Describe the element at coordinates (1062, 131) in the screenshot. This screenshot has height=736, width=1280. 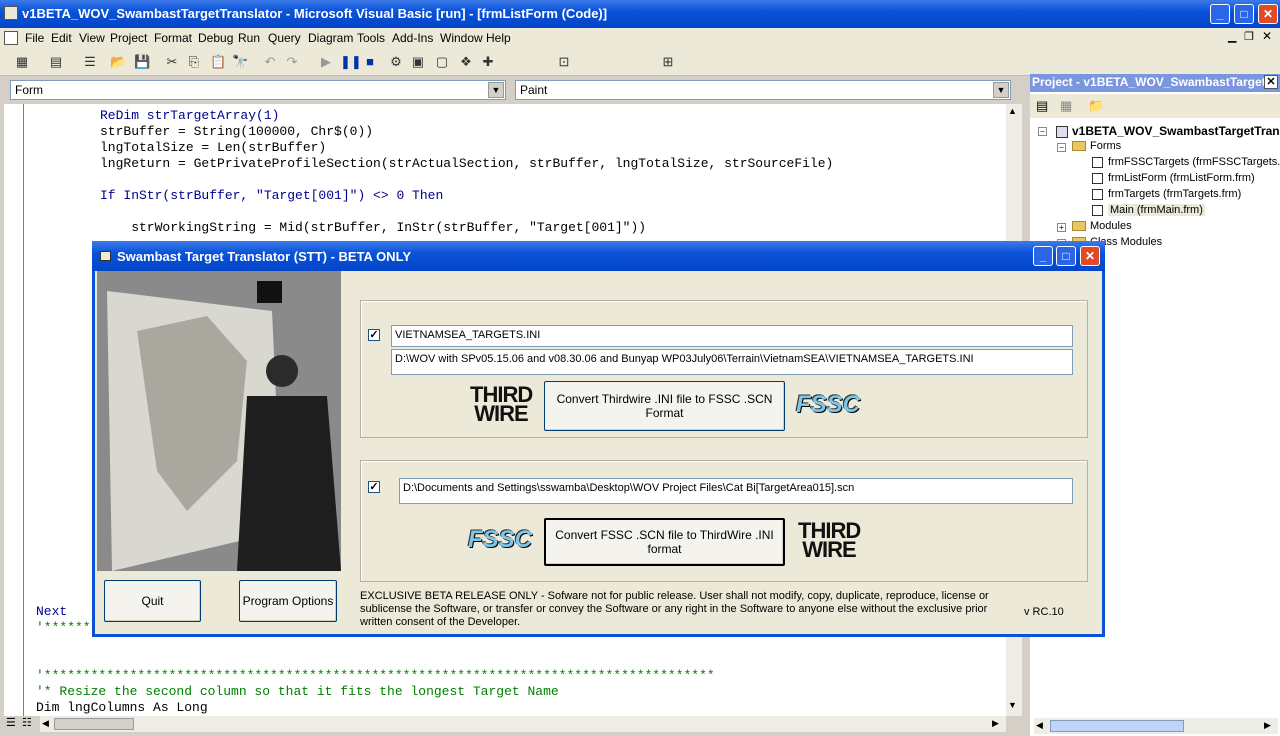
I see `project-icon` at that location.